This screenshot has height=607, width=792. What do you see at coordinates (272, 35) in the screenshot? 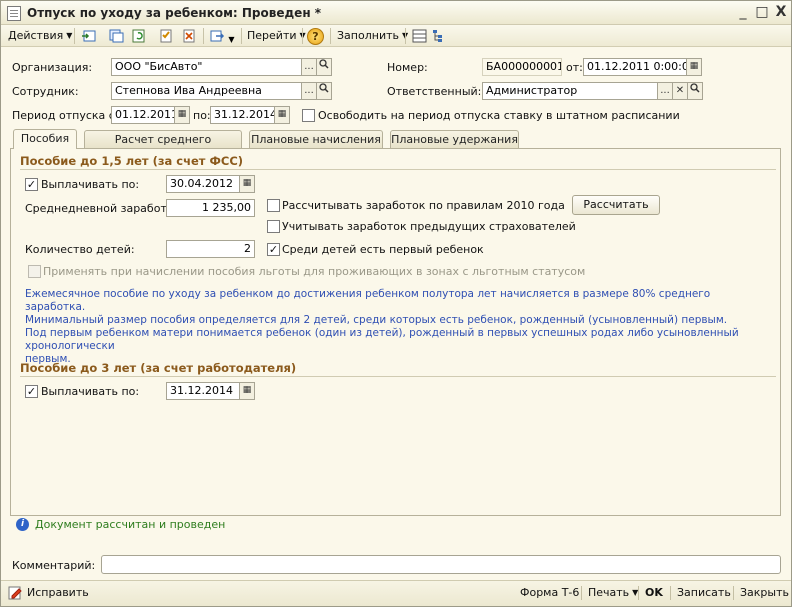
I see `goto-menu-label: Перейти` at bounding box center [272, 35].